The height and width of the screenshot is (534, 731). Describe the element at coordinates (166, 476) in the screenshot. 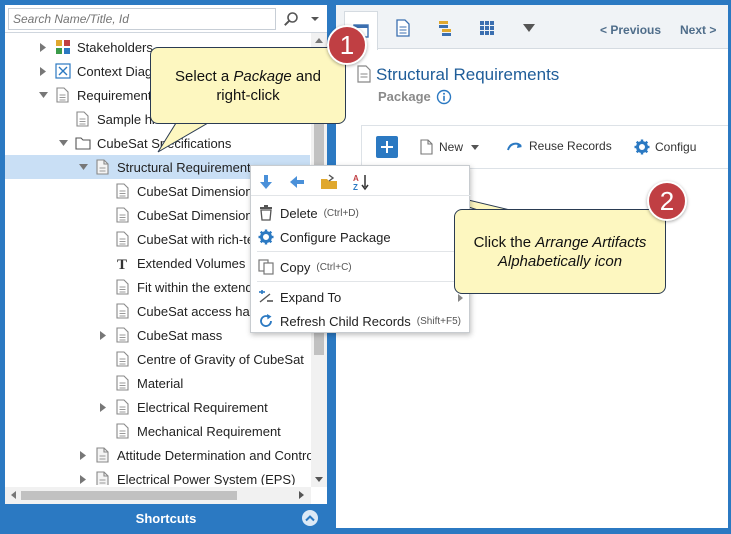

I see `tree-item: Electrical Power System (EPS)` at that location.